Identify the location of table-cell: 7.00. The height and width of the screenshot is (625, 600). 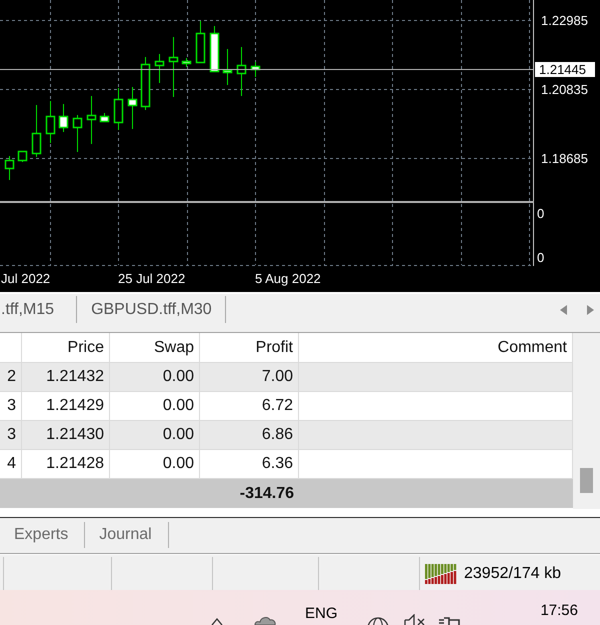
(249, 377).